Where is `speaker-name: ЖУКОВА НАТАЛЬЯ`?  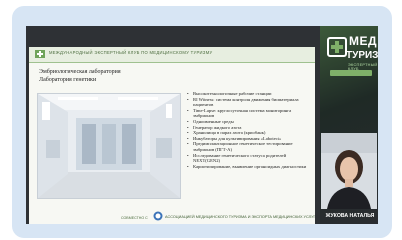 speaker-name: ЖУКОВА НАТАЛЬЯ is located at coordinates (350, 216).